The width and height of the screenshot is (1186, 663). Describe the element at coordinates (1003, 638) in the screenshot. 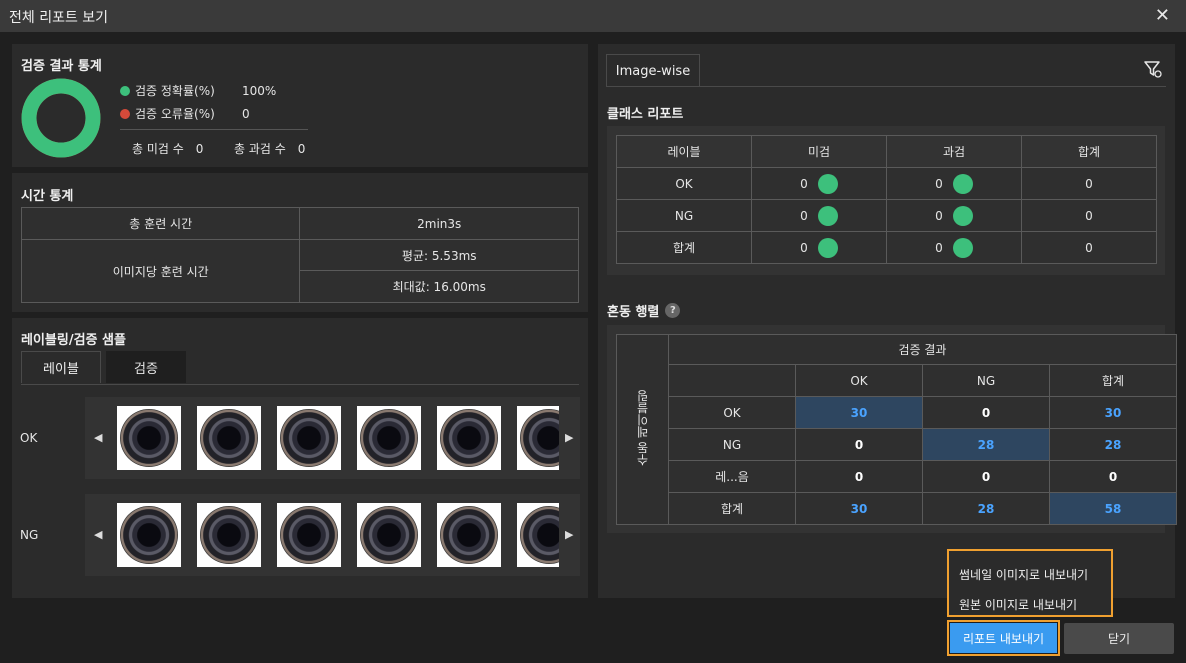

I see `export-report-button: 리포트 내보내기` at that location.